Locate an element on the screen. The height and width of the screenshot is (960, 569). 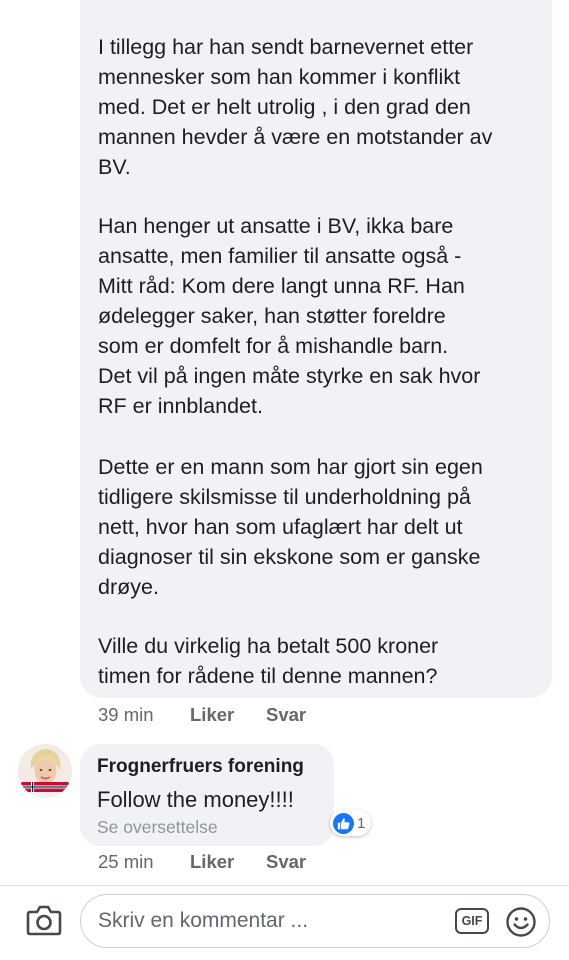
comment-actions: 39 min Liker Svar is located at coordinates (202, 715).